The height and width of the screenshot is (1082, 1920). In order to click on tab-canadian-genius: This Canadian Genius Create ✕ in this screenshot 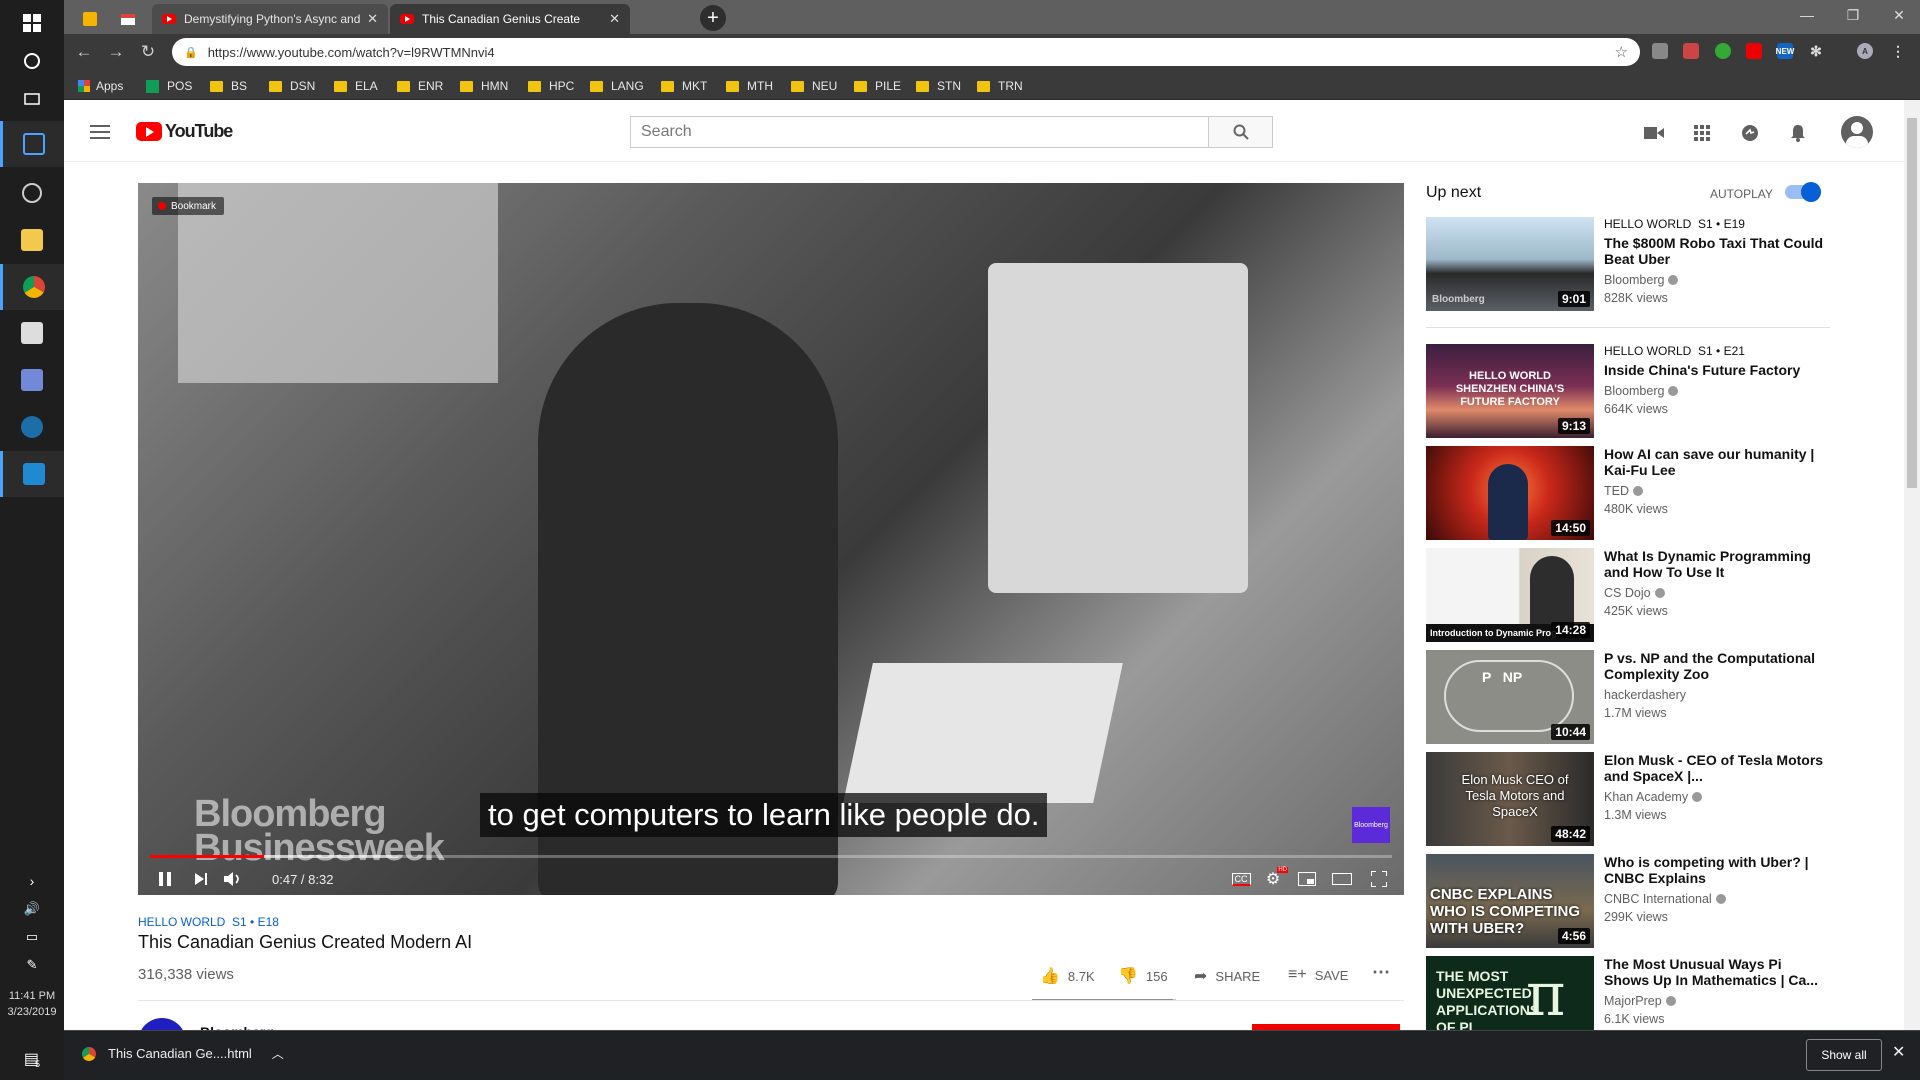, I will do `click(510, 19)`.